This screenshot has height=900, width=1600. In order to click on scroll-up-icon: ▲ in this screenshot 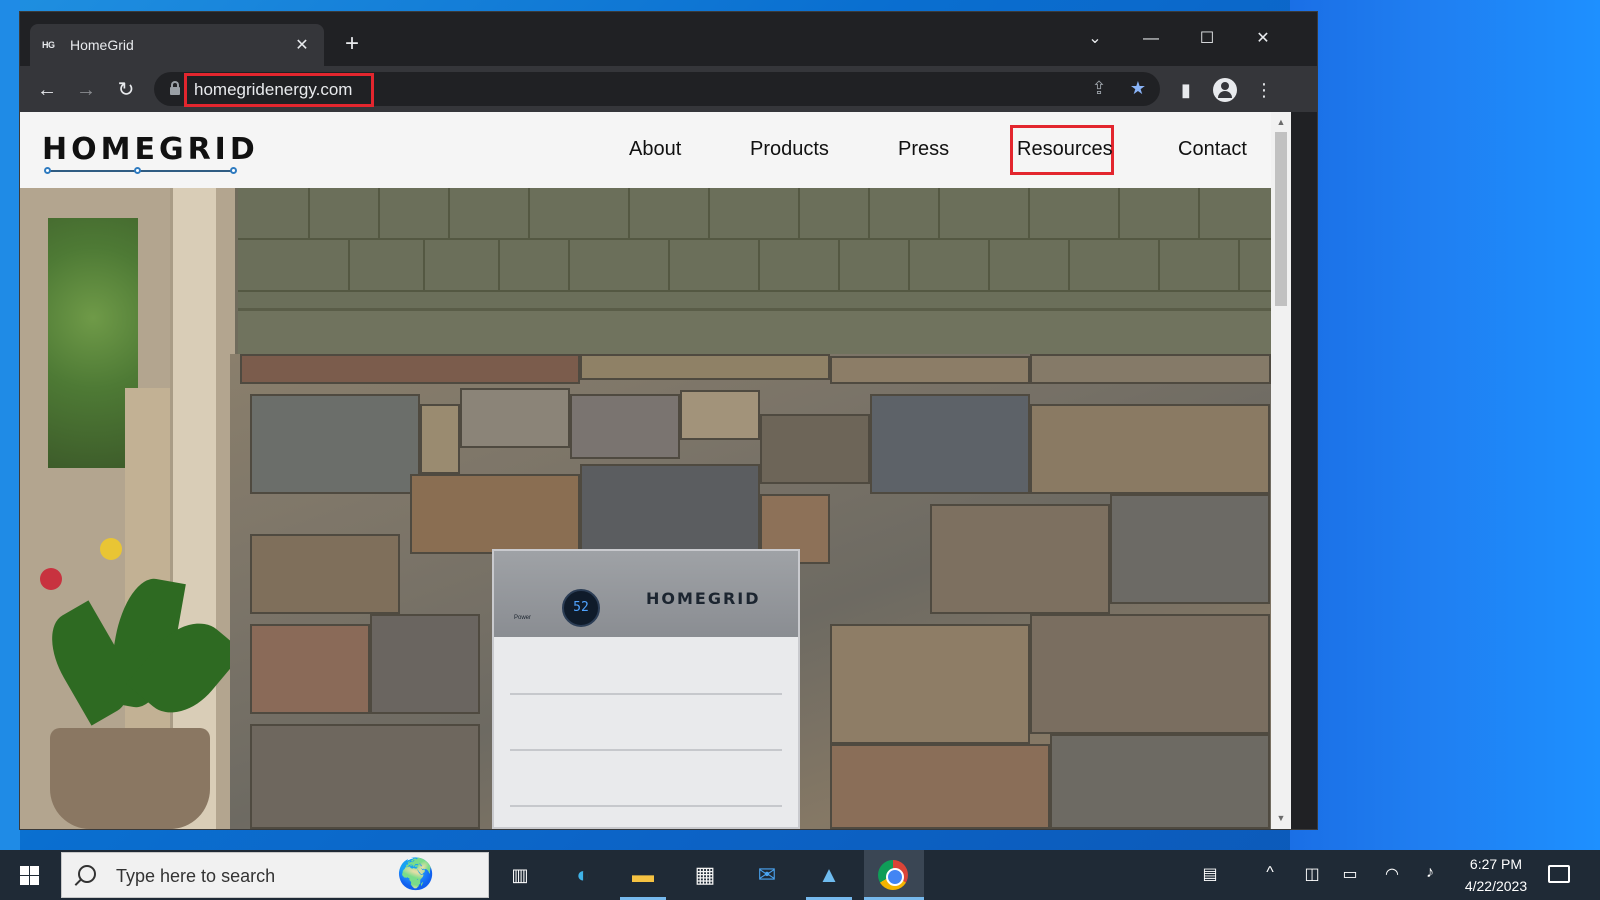, I will do `click(1281, 122)`.